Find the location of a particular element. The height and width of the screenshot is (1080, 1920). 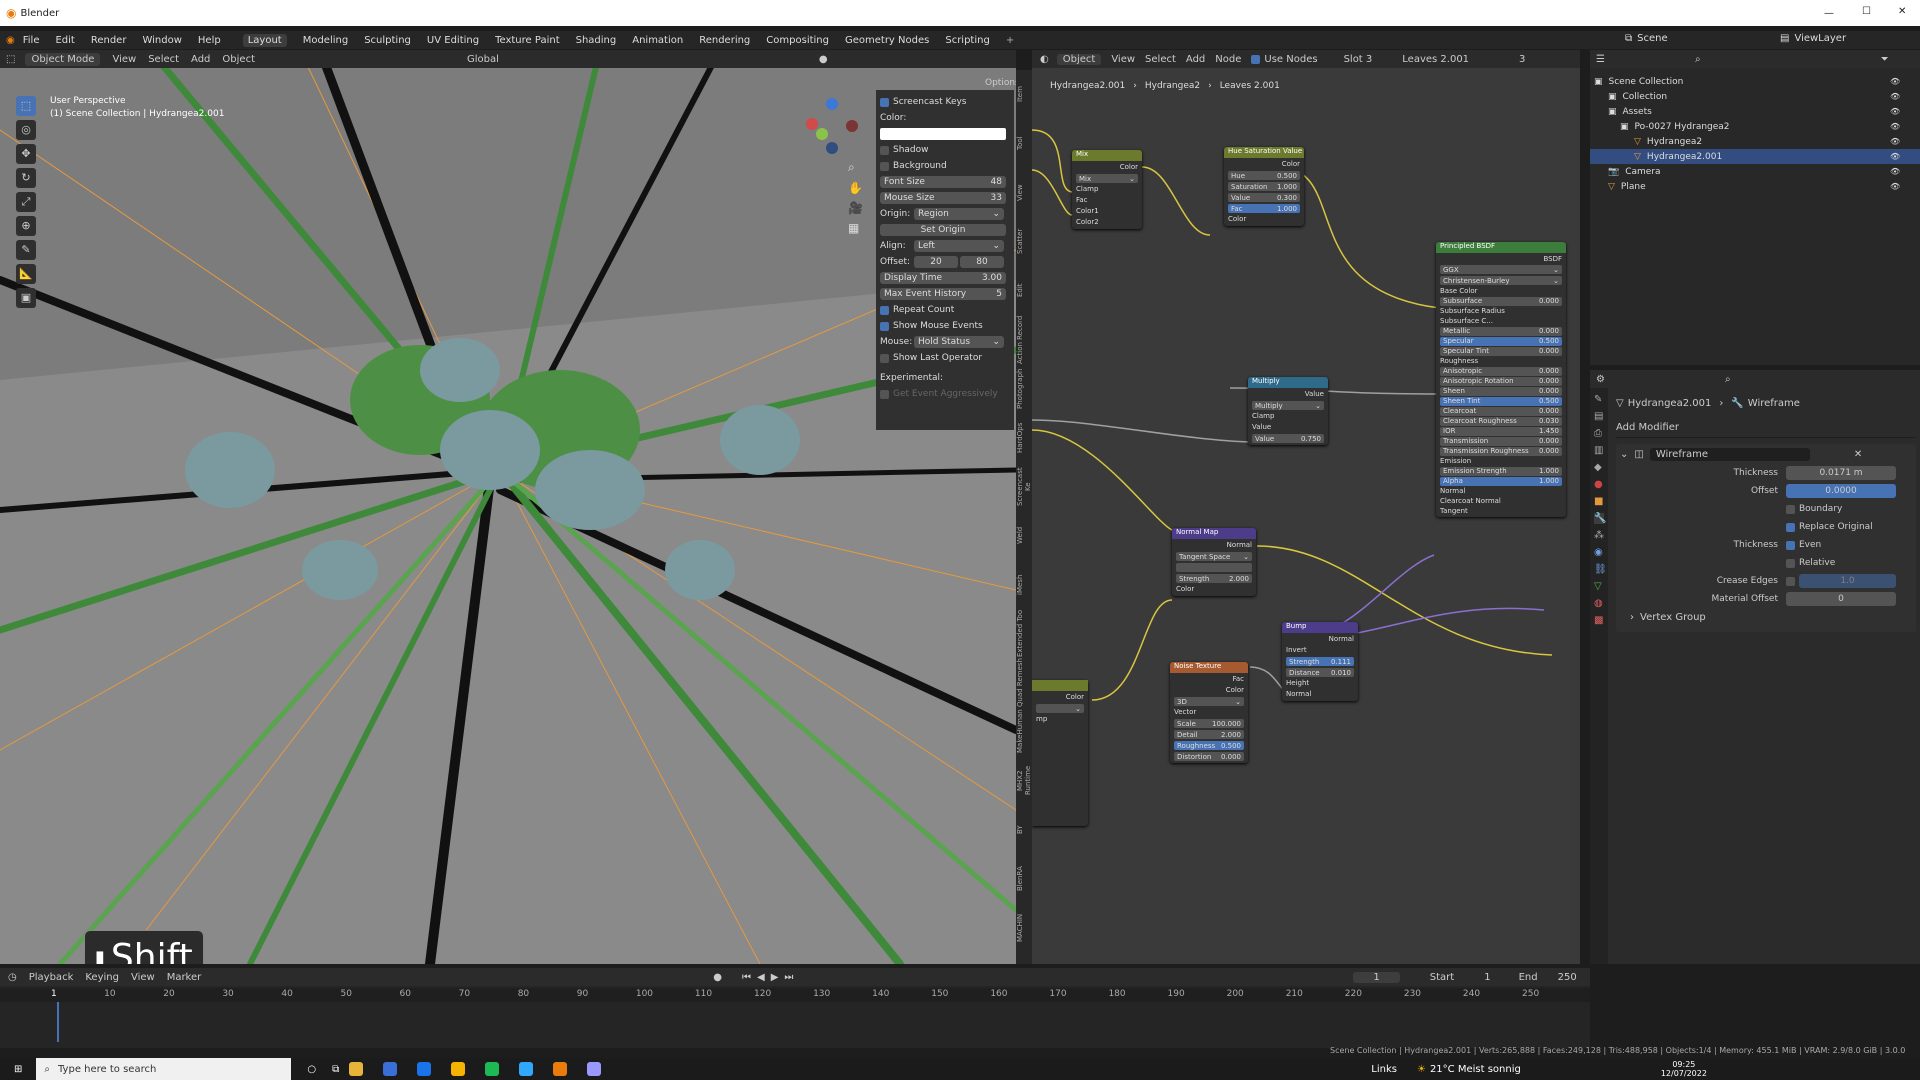

relative-checkbox is located at coordinates (1790, 563).